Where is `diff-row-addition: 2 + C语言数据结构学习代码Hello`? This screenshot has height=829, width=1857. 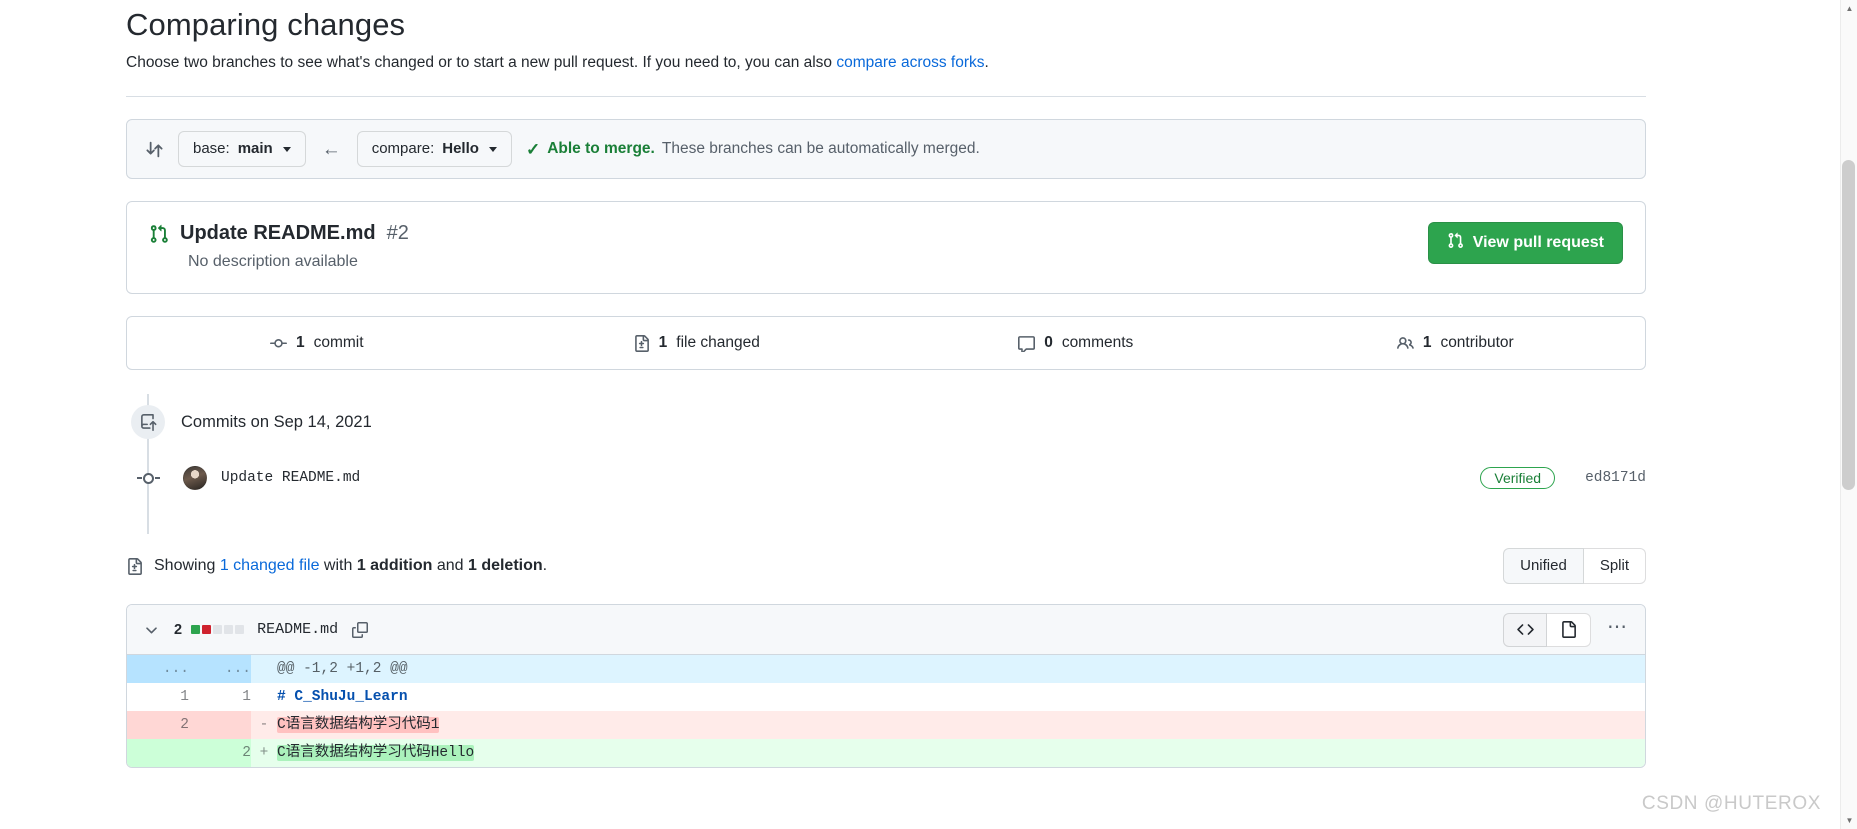 diff-row-addition: 2 + C语言数据结构学习代码Hello is located at coordinates (886, 753).